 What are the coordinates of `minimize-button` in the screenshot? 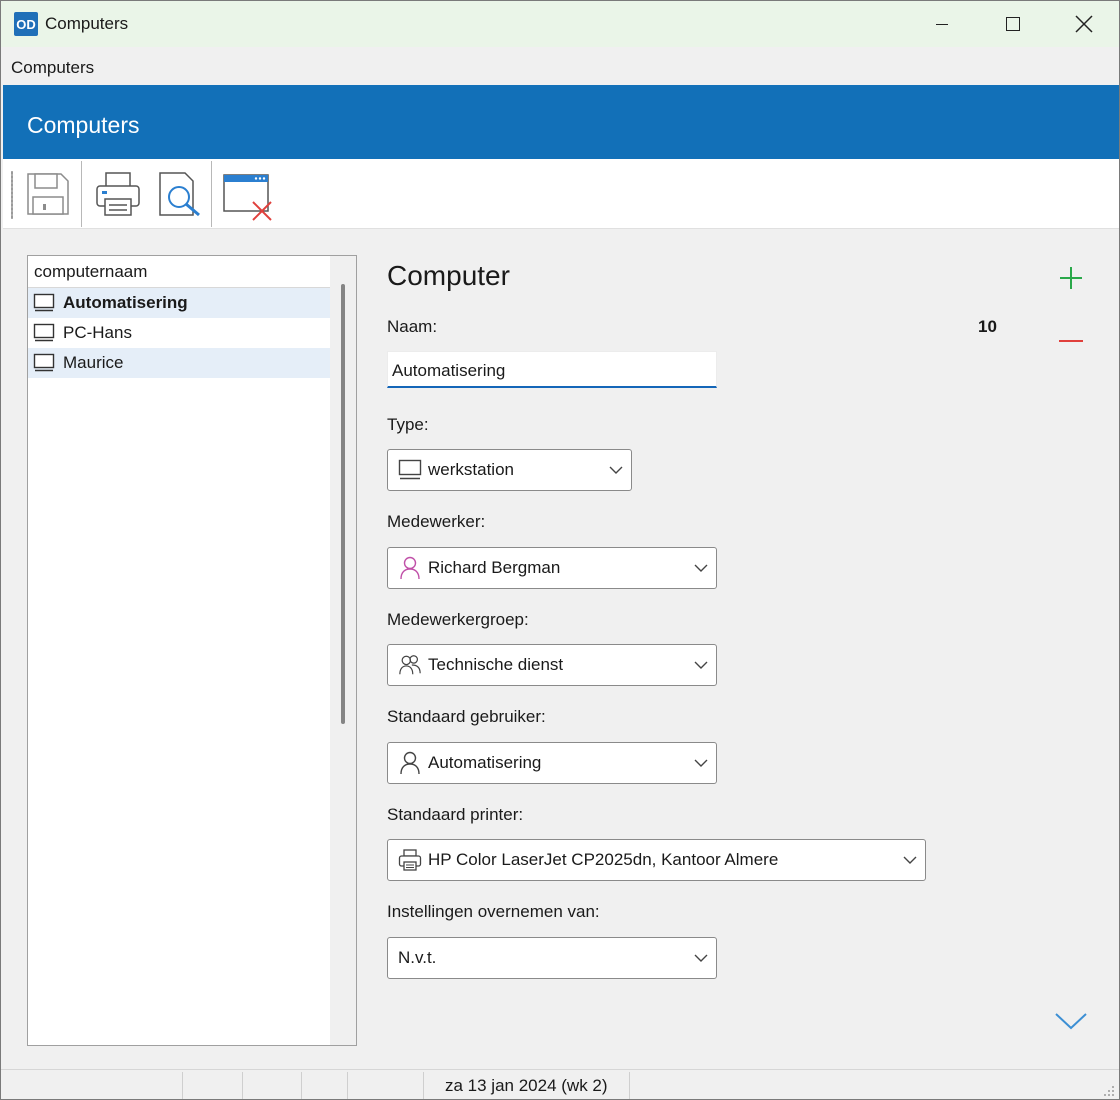 It's located at (942, 24).